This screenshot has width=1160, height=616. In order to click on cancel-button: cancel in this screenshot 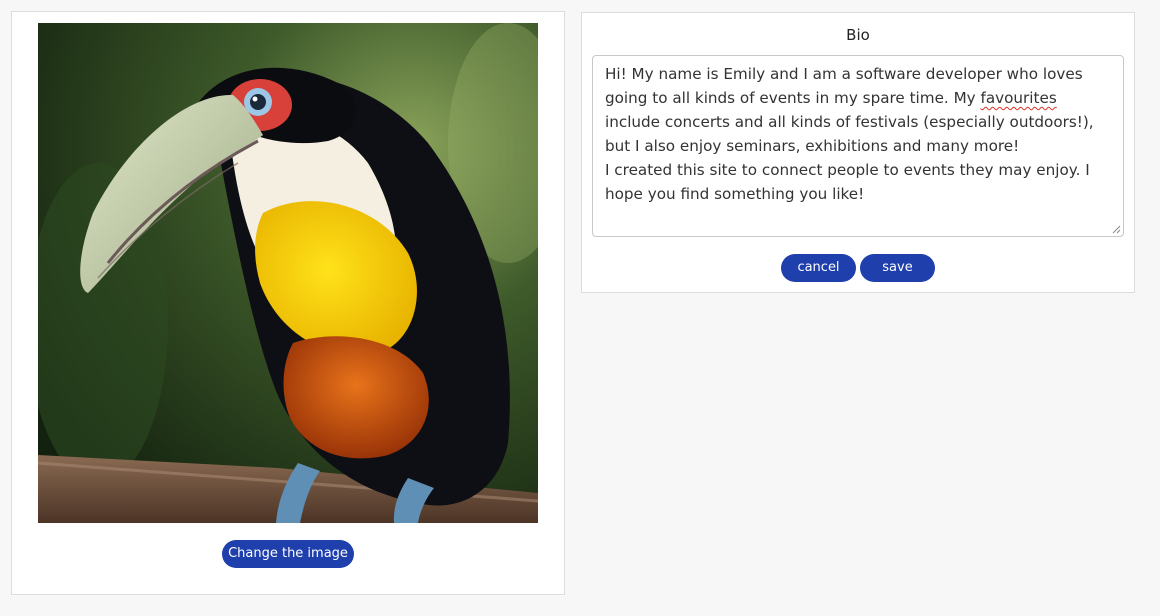, I will do `click(818, 268)`.